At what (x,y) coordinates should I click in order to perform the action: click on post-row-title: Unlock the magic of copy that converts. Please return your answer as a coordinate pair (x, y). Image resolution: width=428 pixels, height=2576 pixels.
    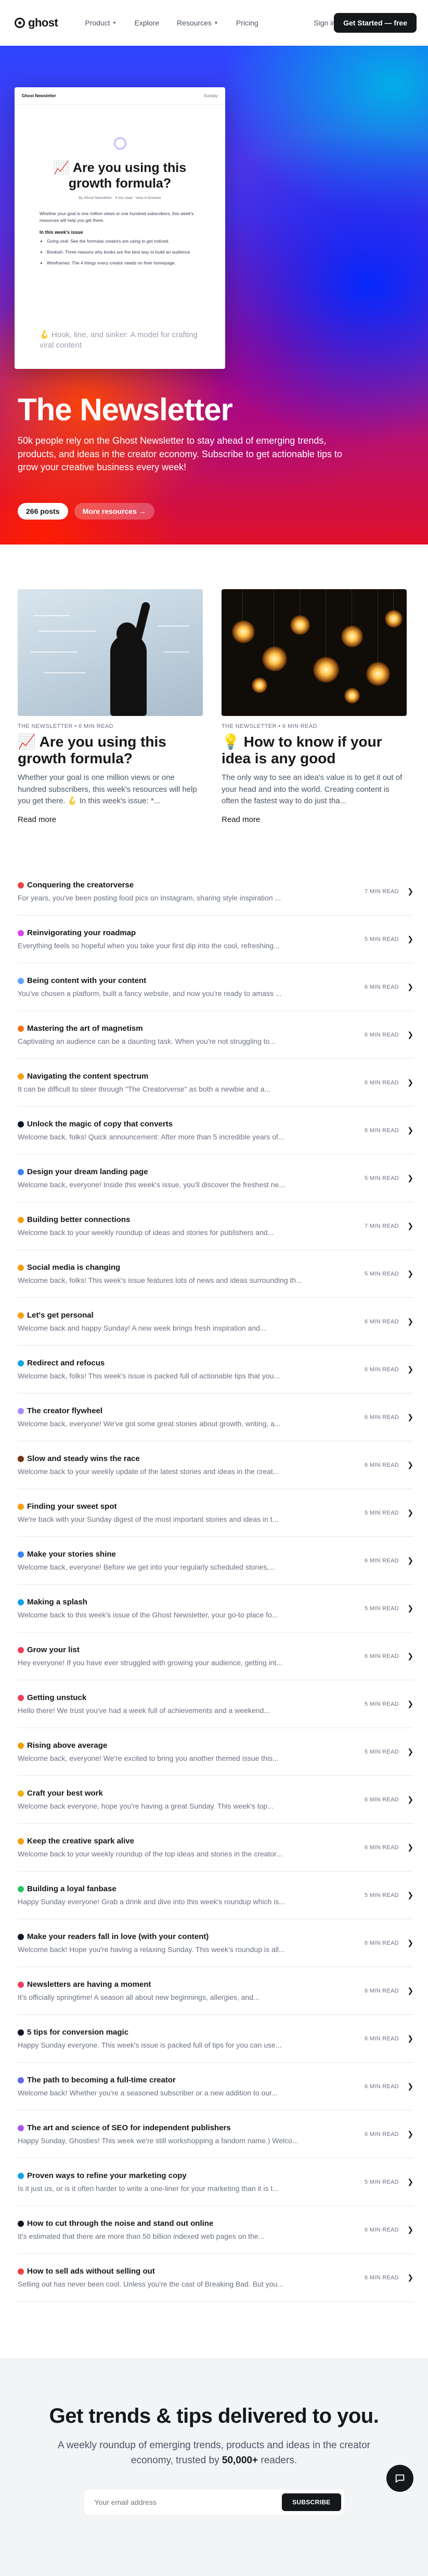
    Looking at the image, I should click on (186, 1124).